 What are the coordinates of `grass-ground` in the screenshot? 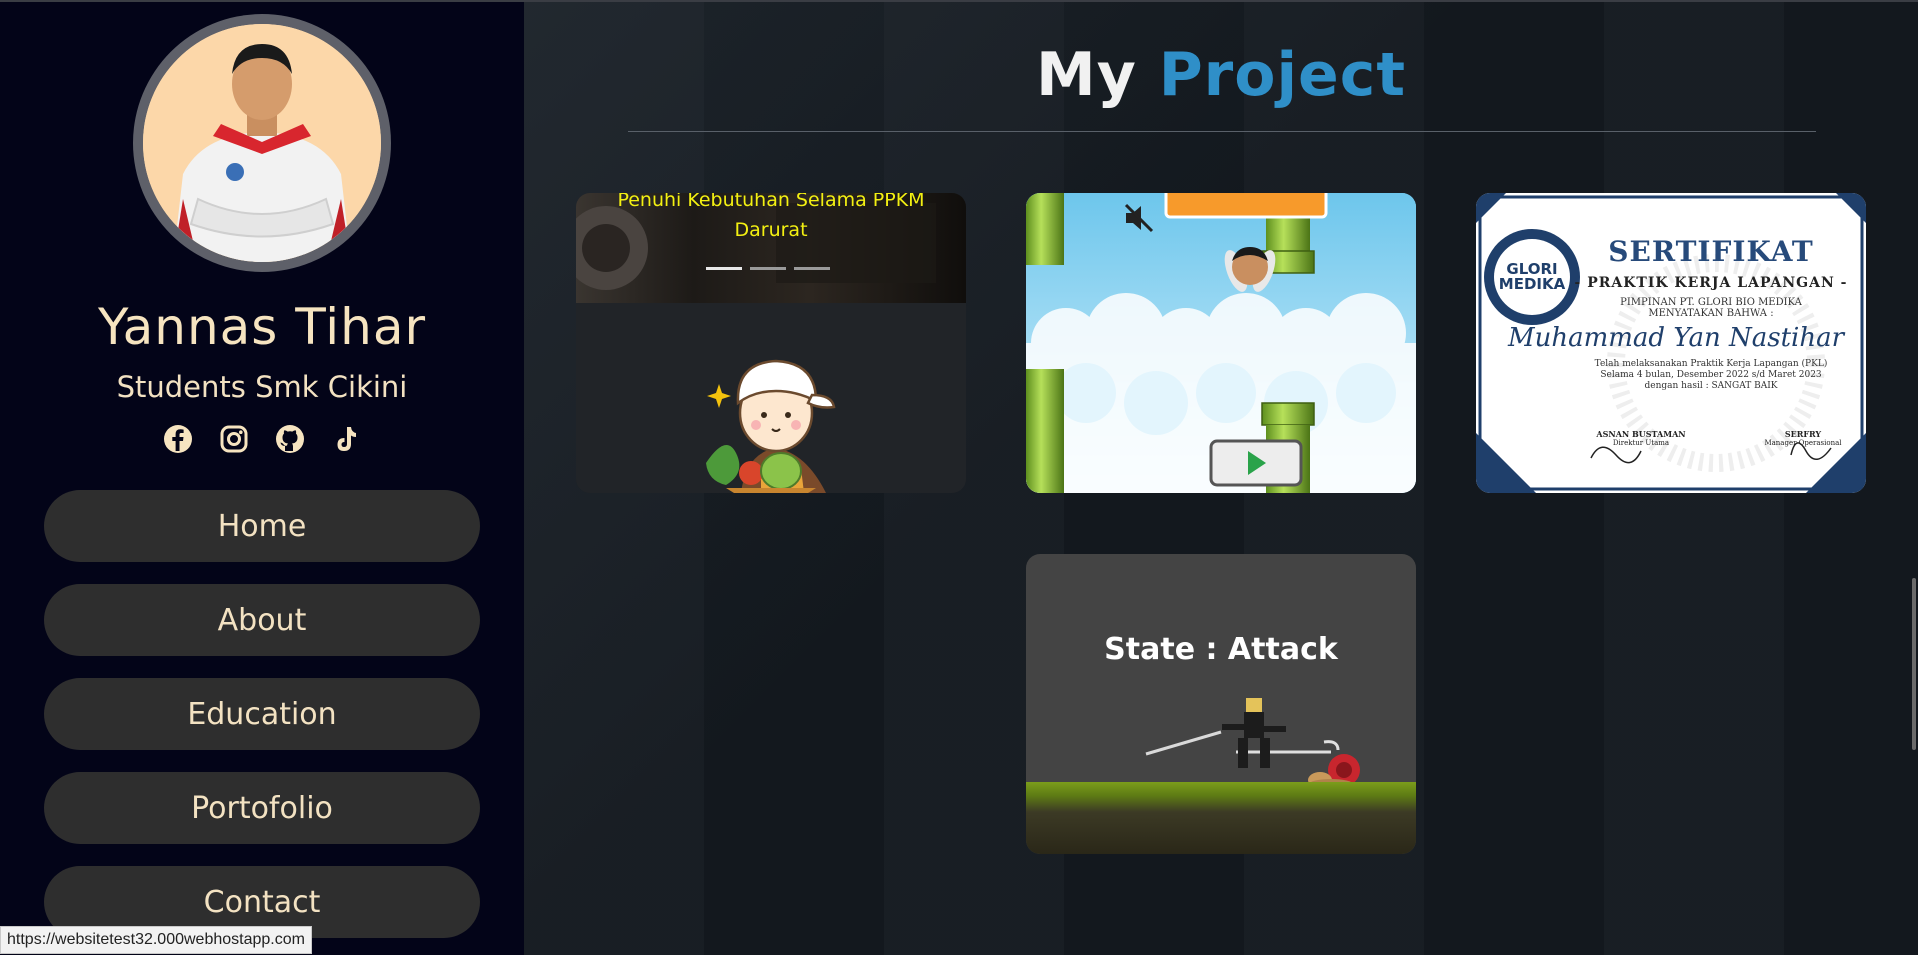 It's located at (1221, 818).